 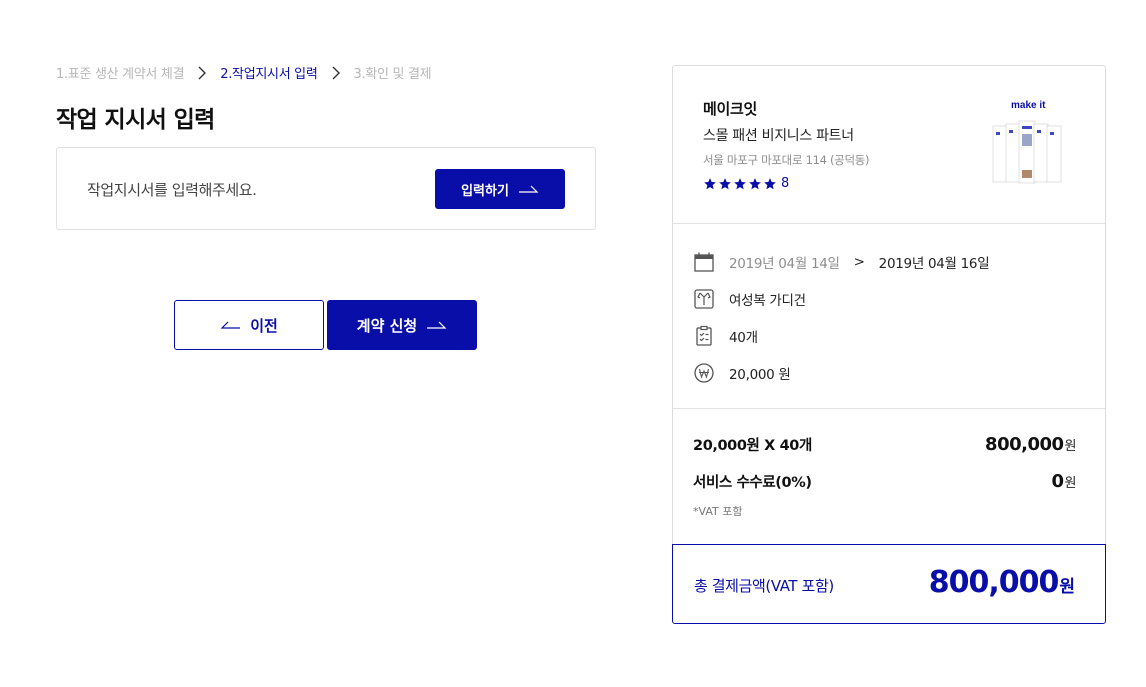 What do you see at coordinates (885, 481) in the screenshot?
I see `service-fee-row: 서비스 수수료(0%) 0원` at bounding box center [885, 481].